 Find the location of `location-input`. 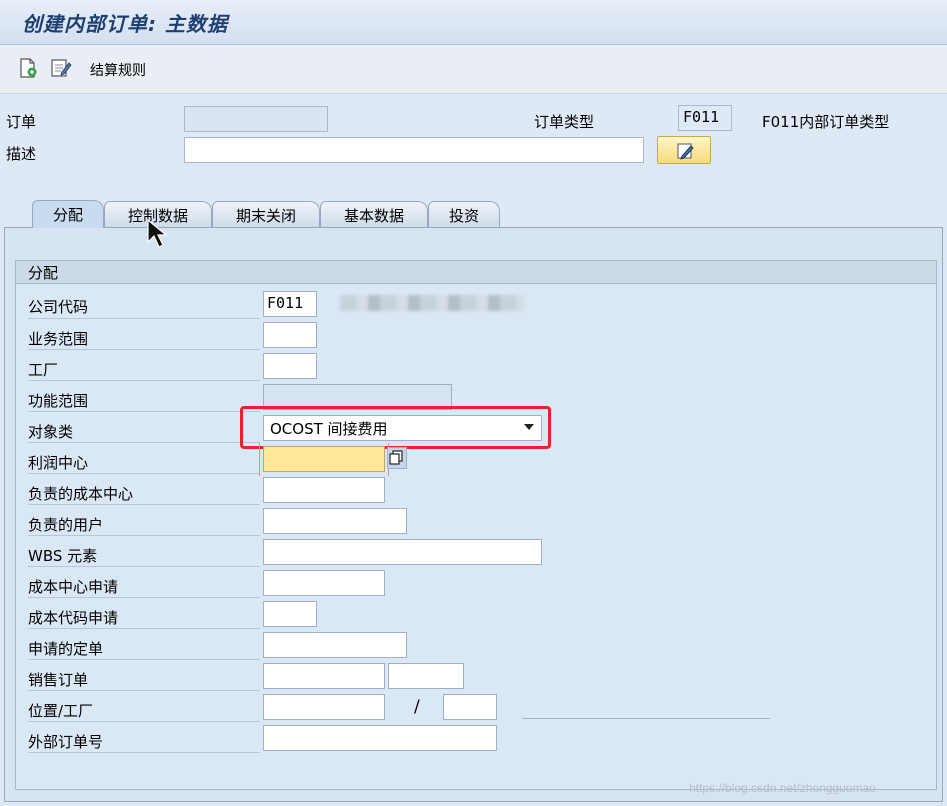

location-input is located at coordinates (324, 707).